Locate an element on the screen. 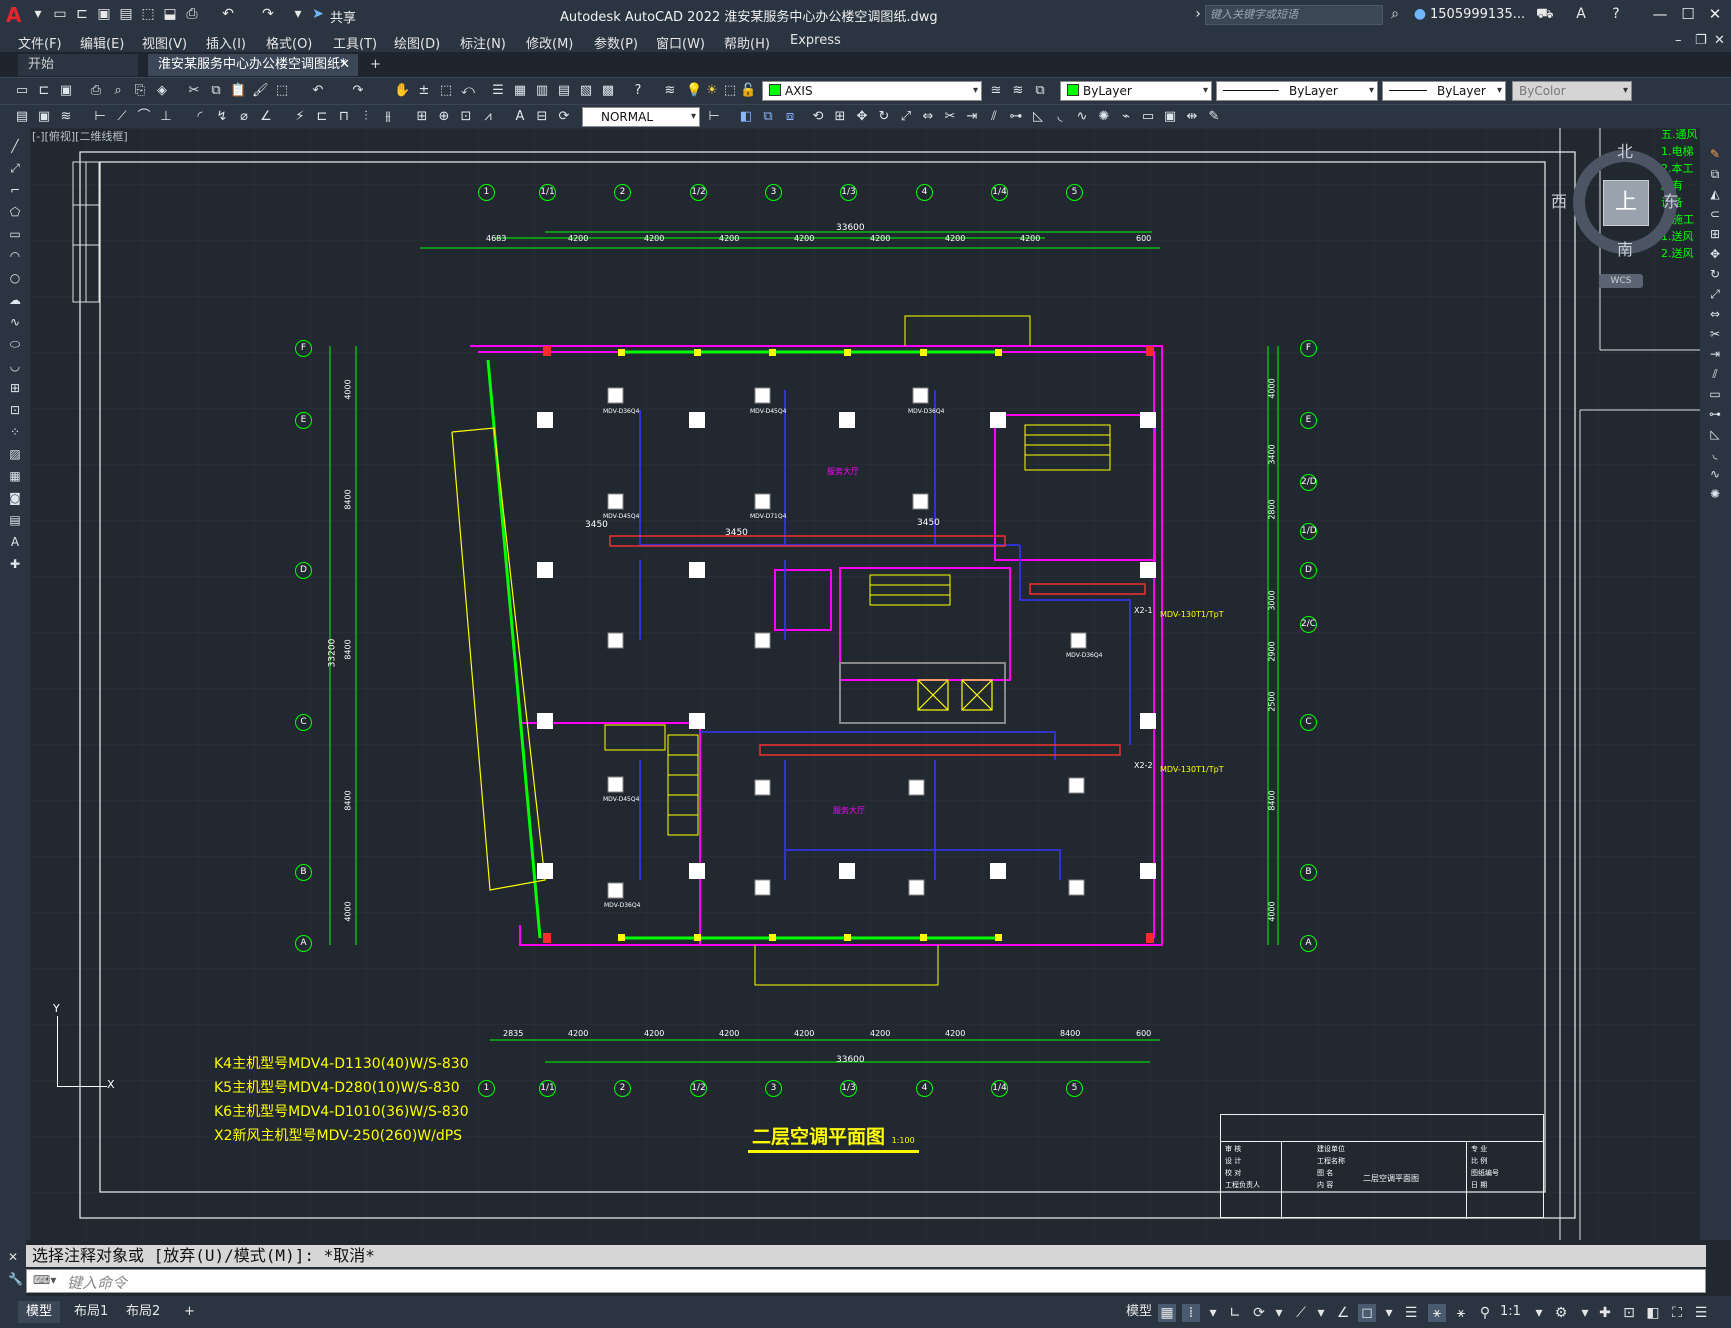 This screenshot has height=1328, width=1731. stretch-icon: ⇔ is located at coordinates (928, 117).